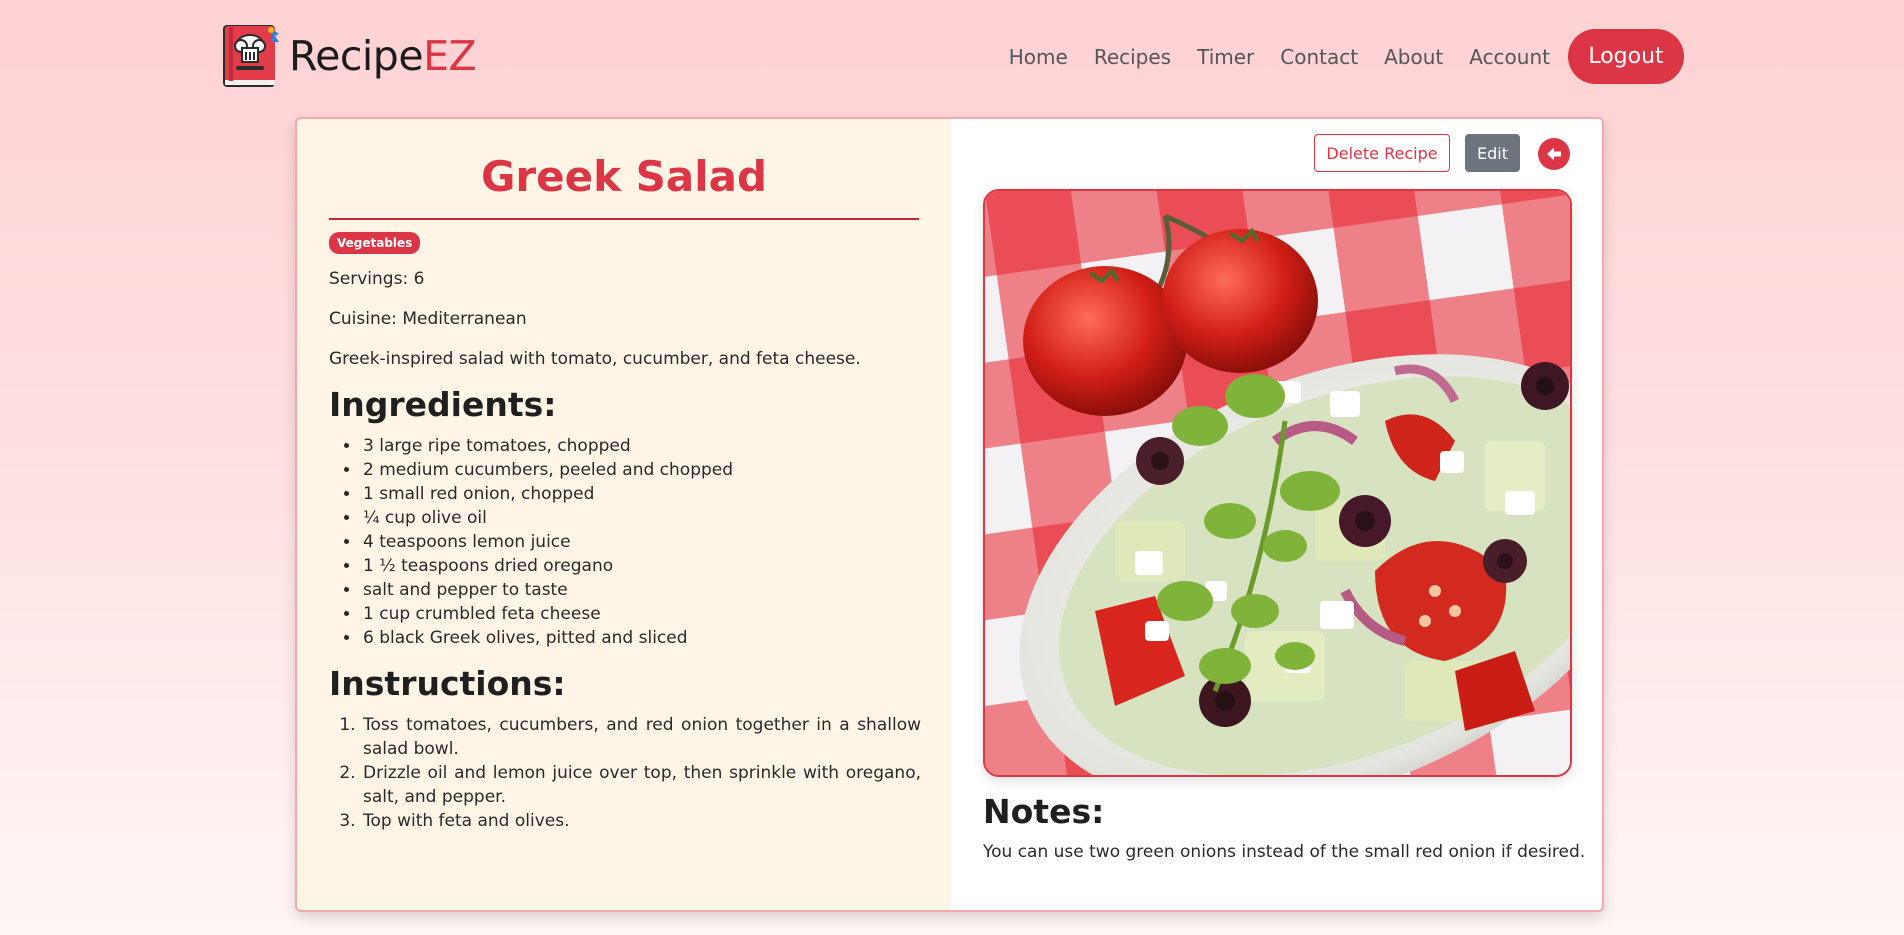  Describe the element at coordinates (641, 494) in the screenshot. I see `ingredient-item: 1 small red onion, chopped` at that location.